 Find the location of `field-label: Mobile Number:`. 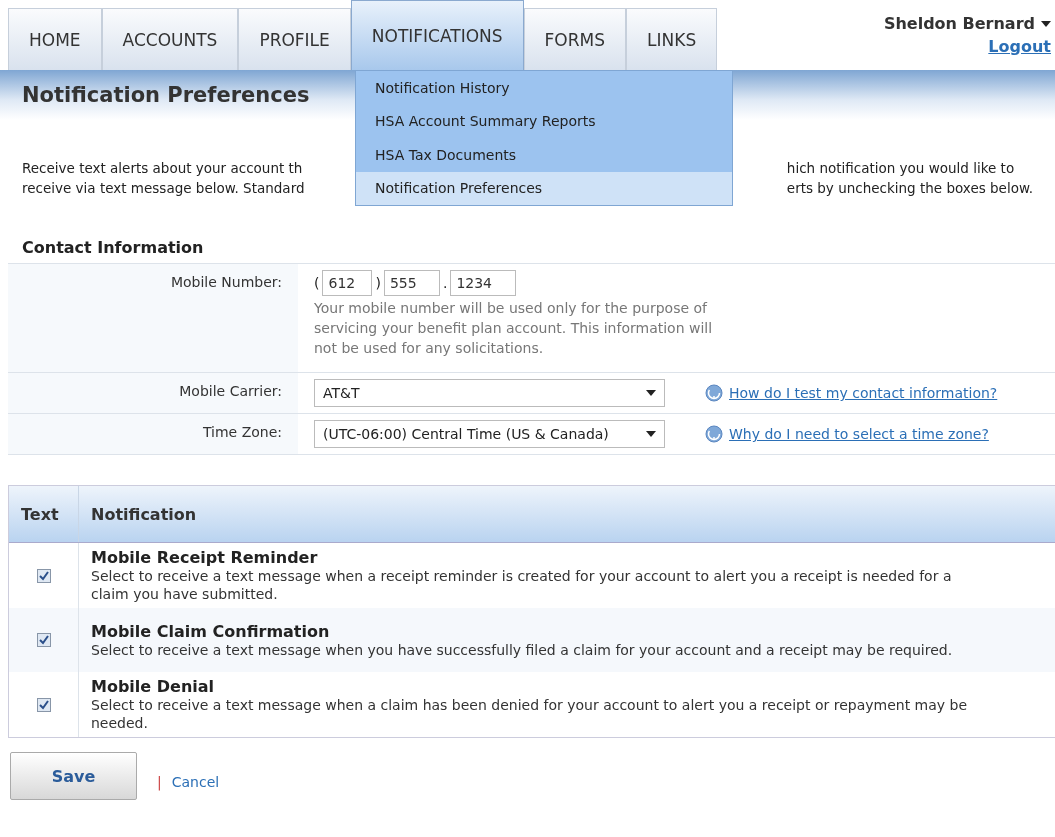

field-label: Mobile Number: is located at coordinates (153, 318).